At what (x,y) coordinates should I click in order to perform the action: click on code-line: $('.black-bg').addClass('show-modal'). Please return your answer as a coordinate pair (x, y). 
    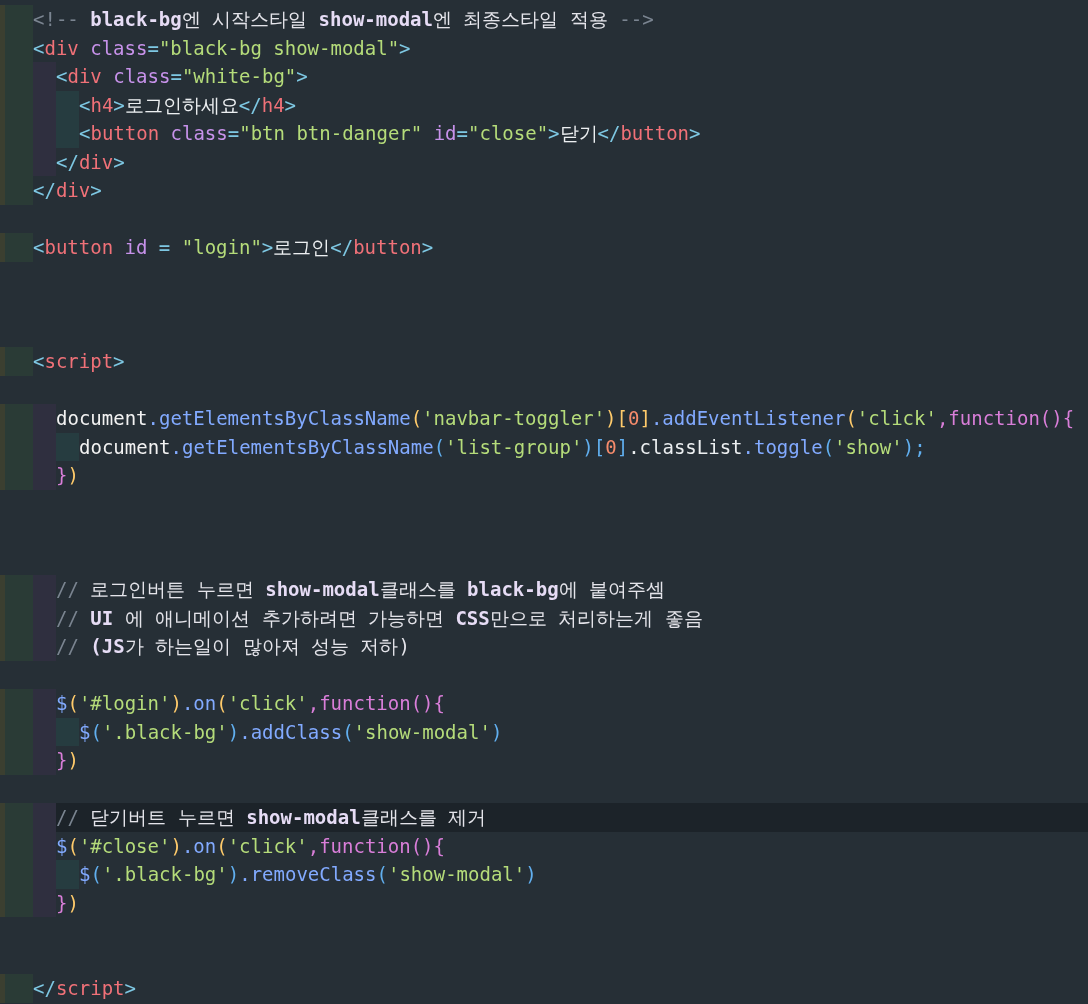
    Looking at the image, I should click on (291, 732).